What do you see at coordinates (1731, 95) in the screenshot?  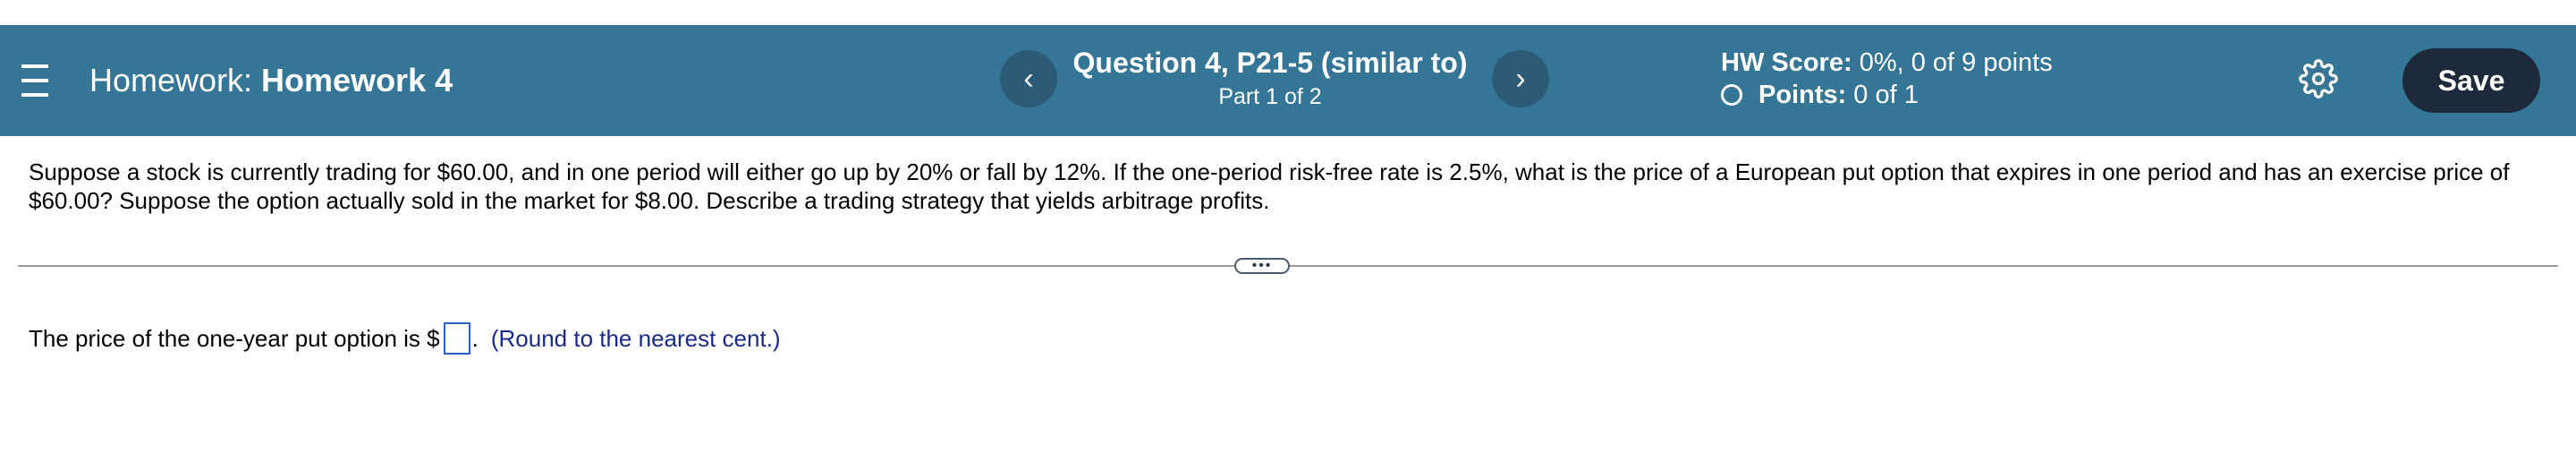 I see `points-circle-icon` at bounding box center [1731, 95].